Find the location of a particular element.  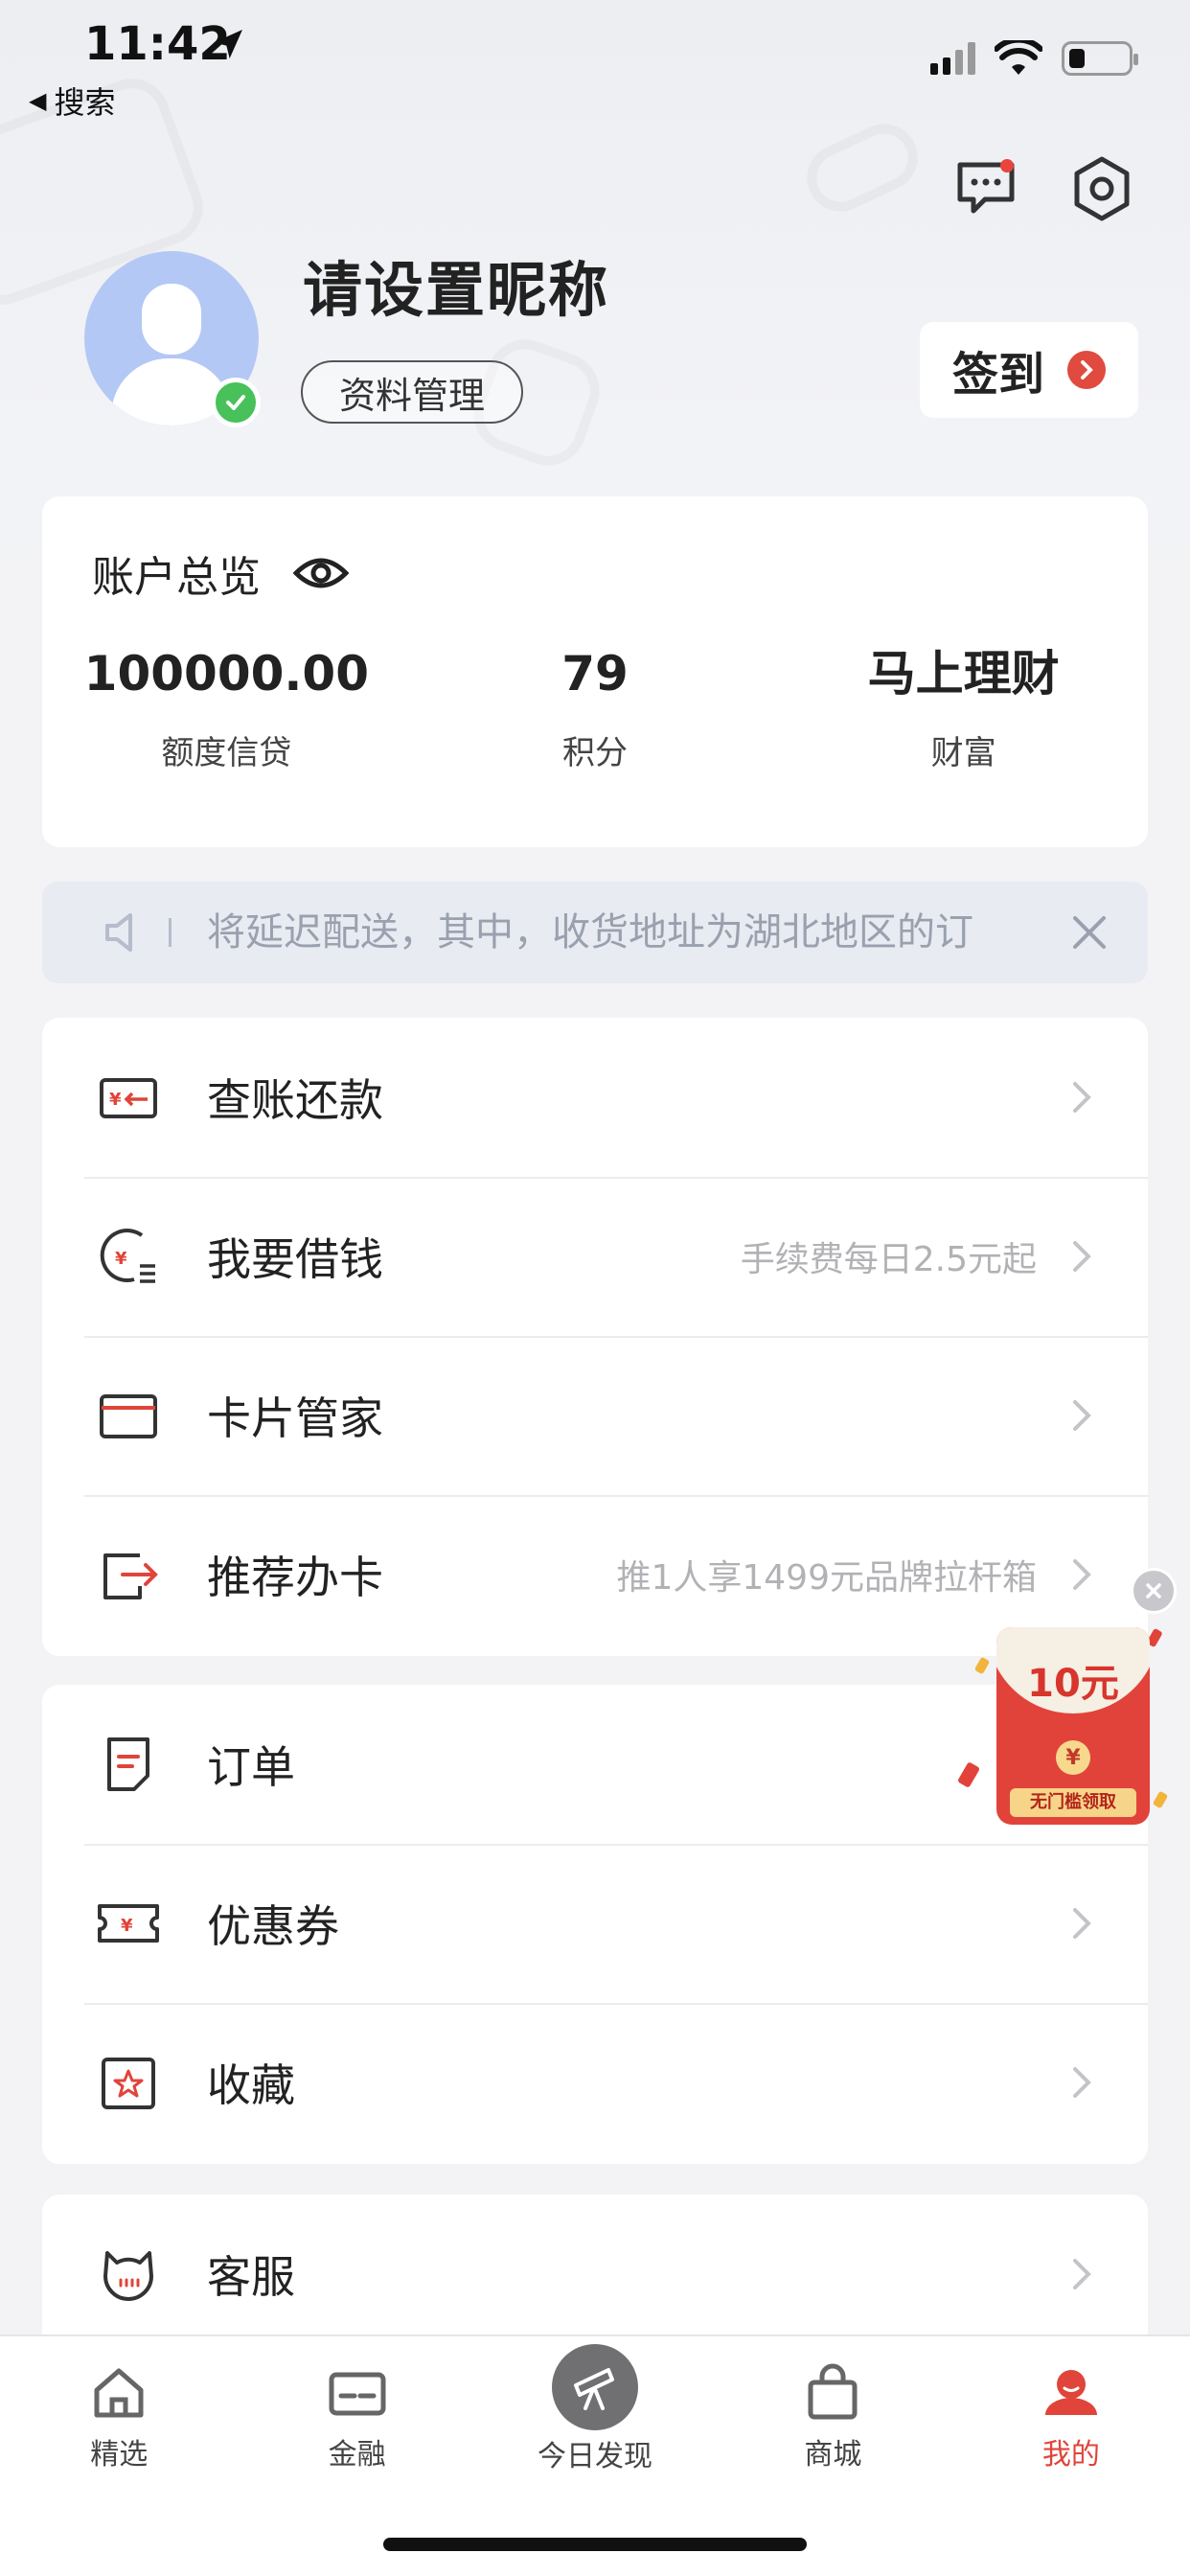

finance-card-icon is located at coordinates (358, 2394).